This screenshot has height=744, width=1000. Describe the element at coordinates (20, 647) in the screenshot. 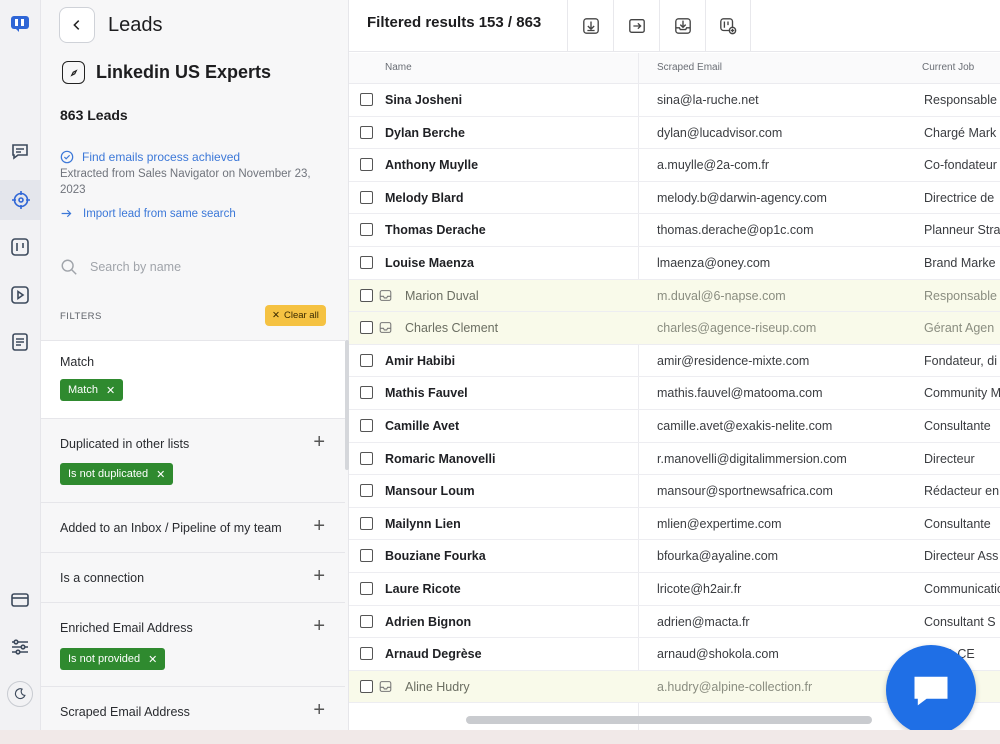

I see `settings-sliders-icon` at that location.